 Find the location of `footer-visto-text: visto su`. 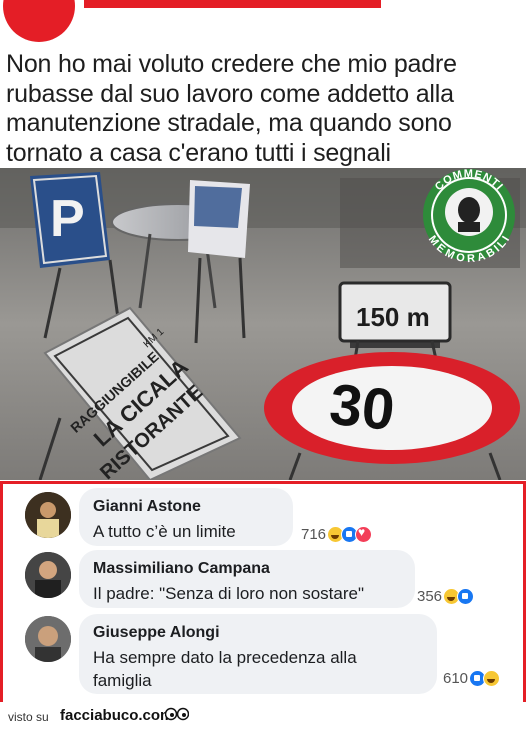

footer-visto-text: visto su is located at coordinates (28, 717).